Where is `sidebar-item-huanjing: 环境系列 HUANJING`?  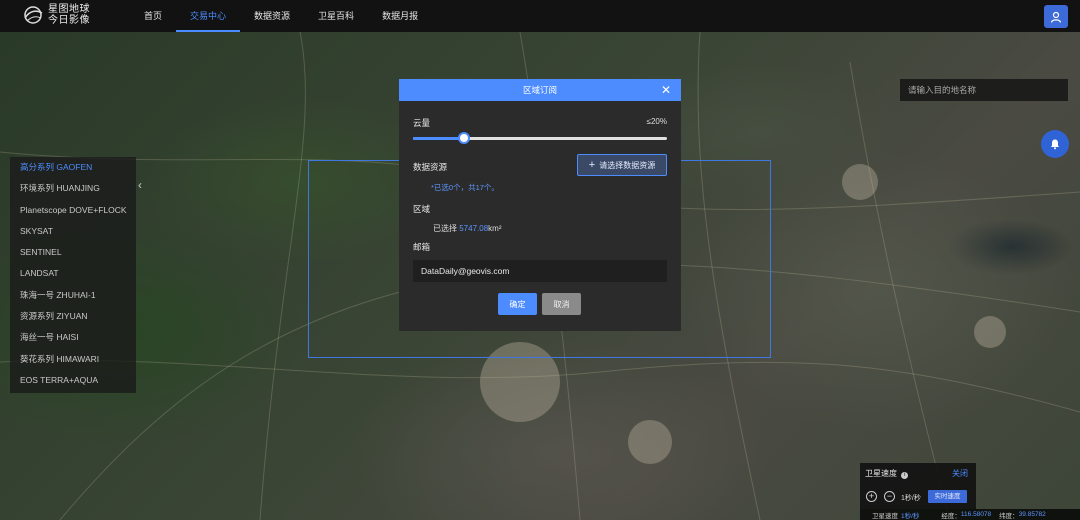
sidebar-item-huanjing: 环境系列 HUANJING is located at coordinates (73, 188).